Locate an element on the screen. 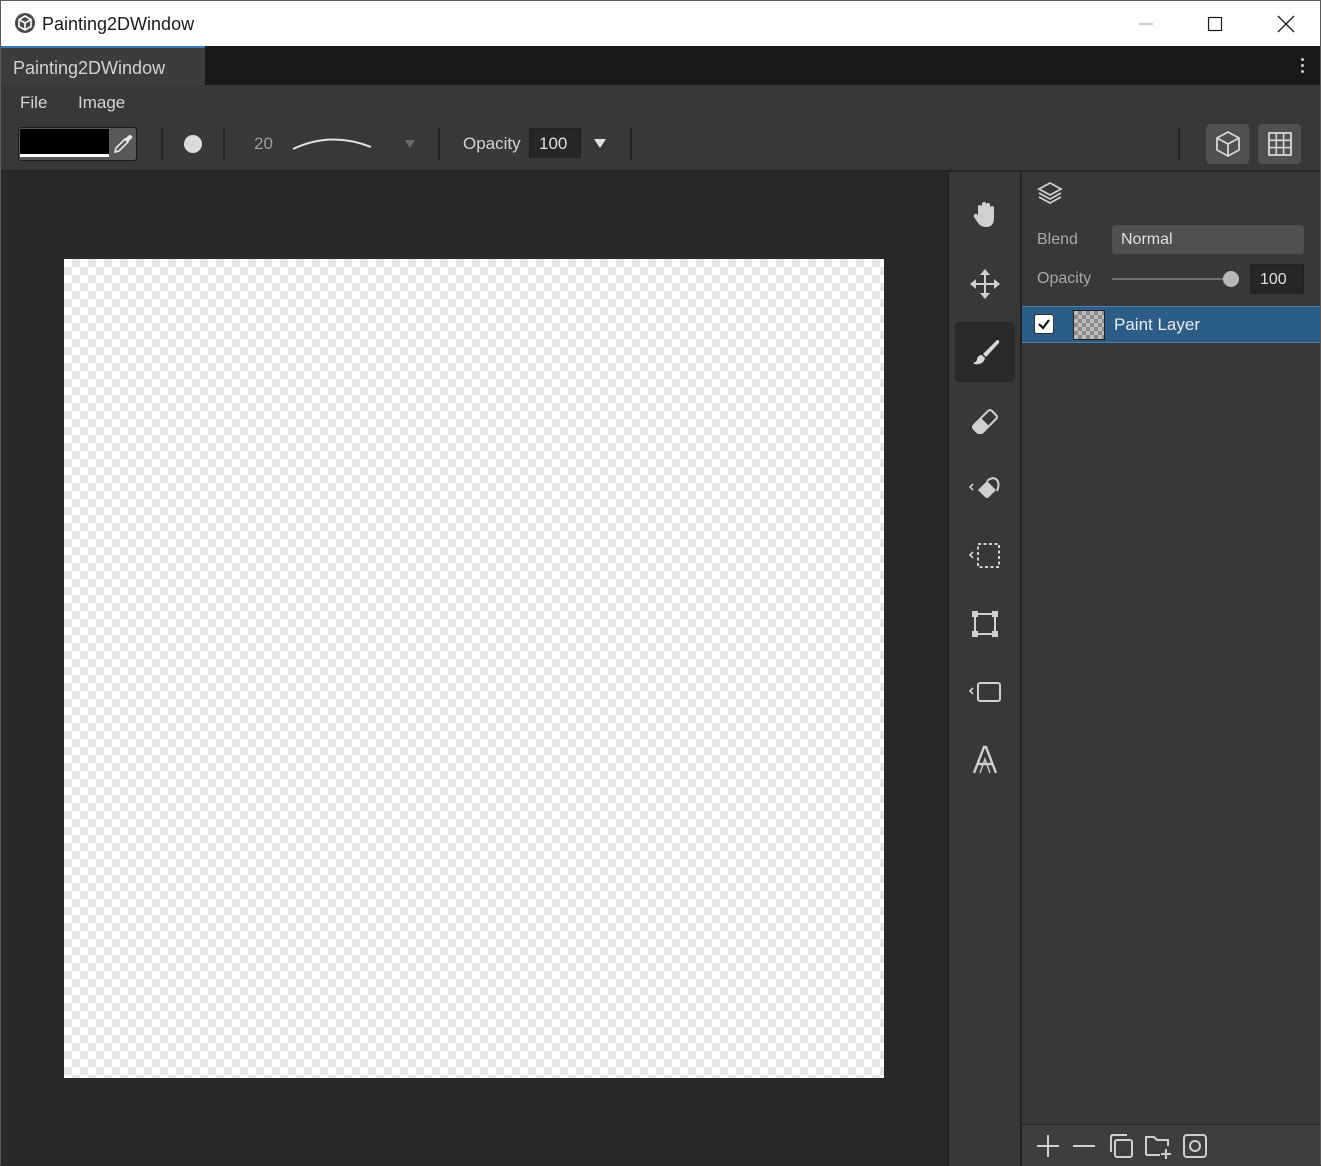  brush-size-value: 20 is located at coordinates (263, 144).